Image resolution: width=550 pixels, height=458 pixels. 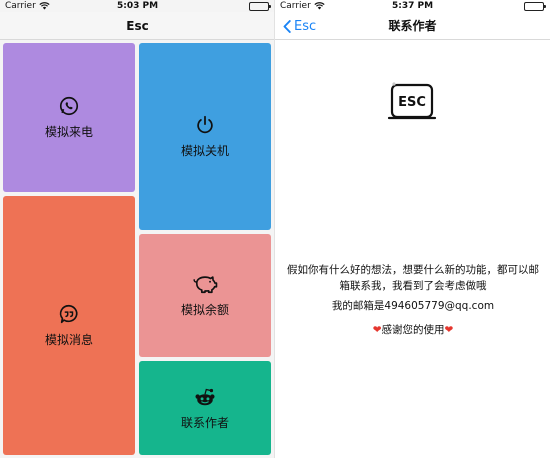 I want to click on email-text: 我的邮箱是494605779@qq.com, so click(x=413, y=306).